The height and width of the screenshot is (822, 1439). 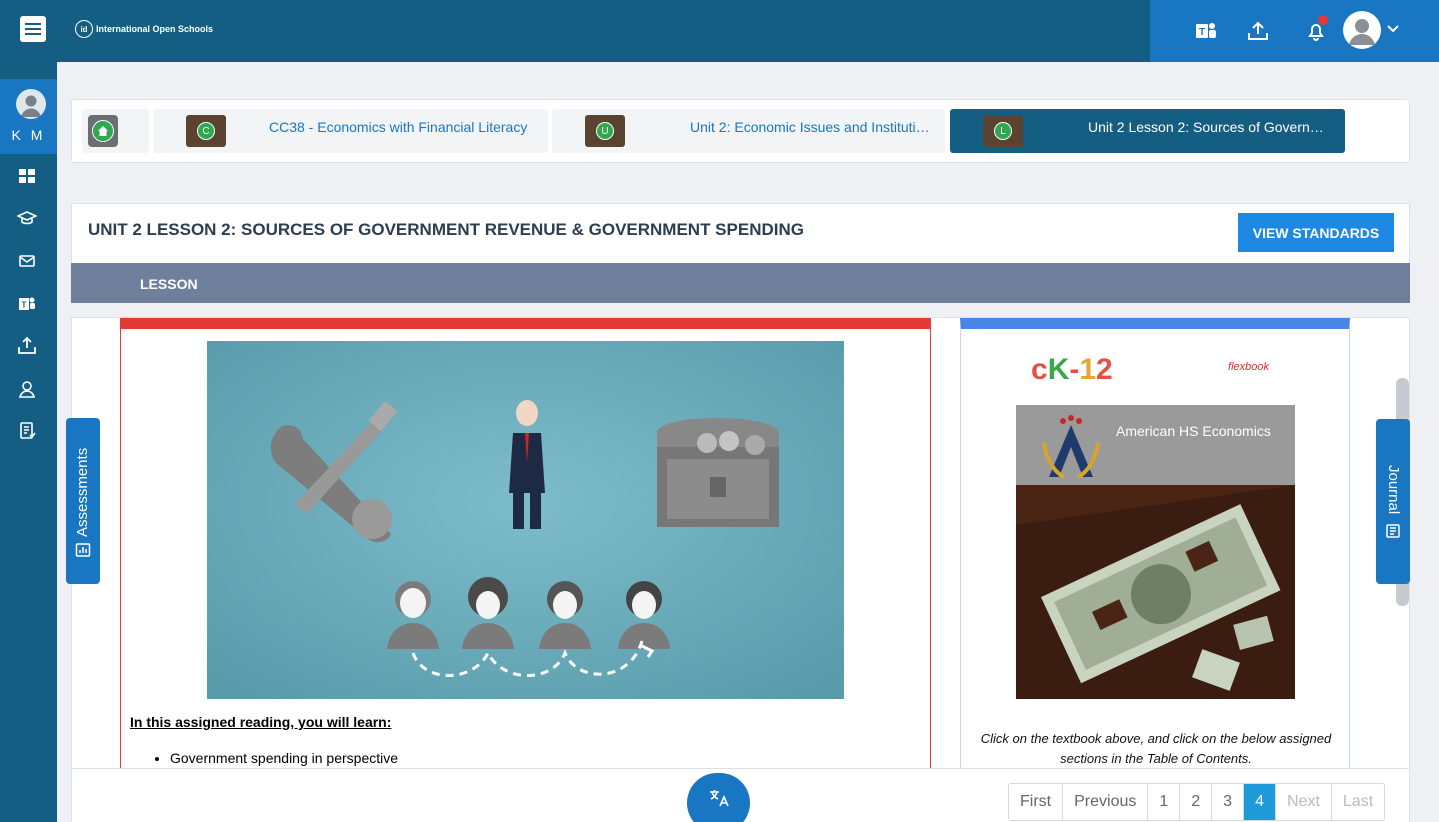 What do you see at coordinates (1164, 802) in the screenshot?
I see `pagination-page-1: 1` at bounding box center [1164, 802].